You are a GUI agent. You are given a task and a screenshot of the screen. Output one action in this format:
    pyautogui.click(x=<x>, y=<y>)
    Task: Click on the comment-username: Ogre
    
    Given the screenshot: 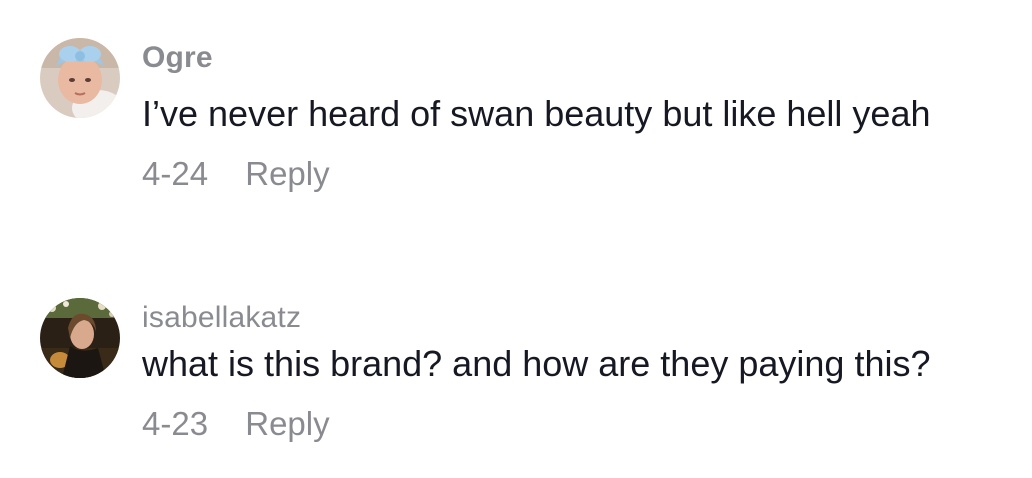 What is the action you would take?
    pyautogui.click(x=577, y=58)
    